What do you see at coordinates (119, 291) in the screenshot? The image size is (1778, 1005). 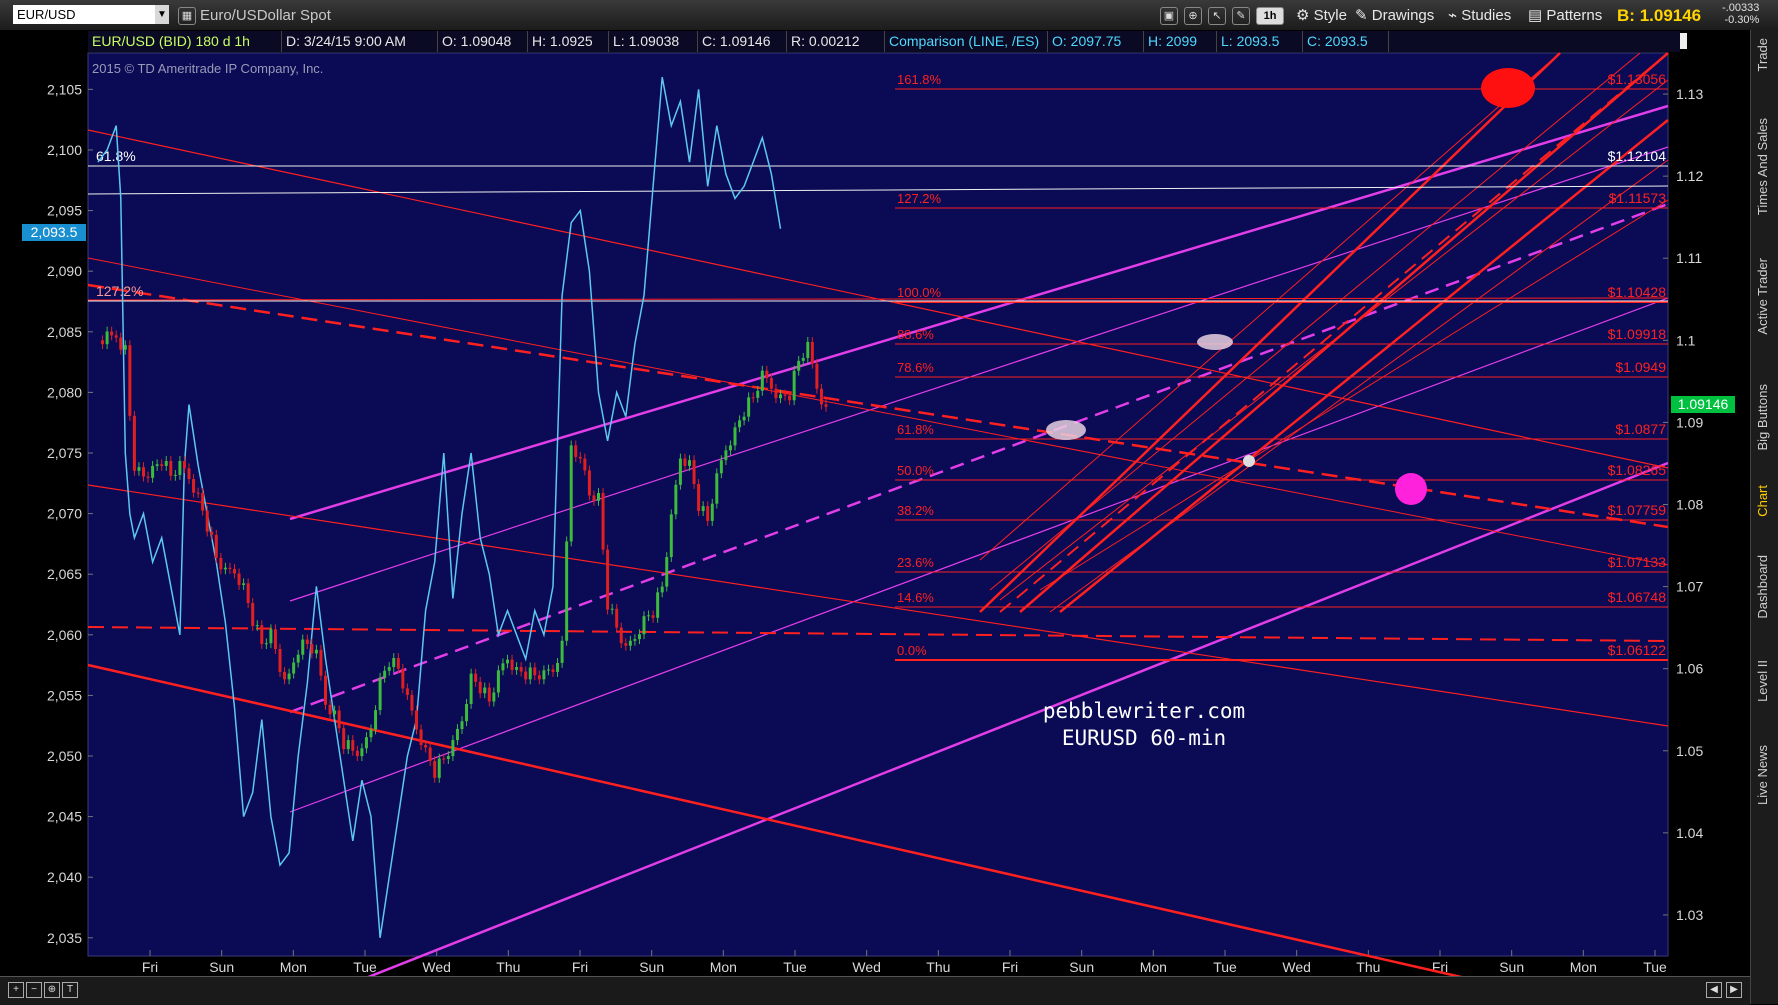 I see `white-level-pct: 127.2%` at bounding box center [119, 291].